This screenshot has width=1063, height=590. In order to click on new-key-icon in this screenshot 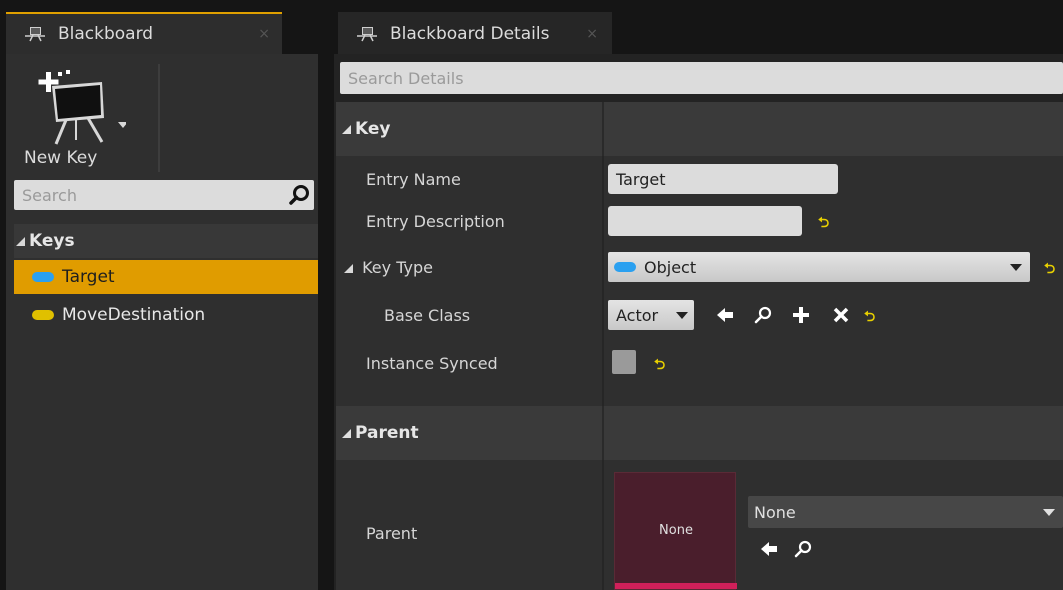, I will do `click(82, 107)`.